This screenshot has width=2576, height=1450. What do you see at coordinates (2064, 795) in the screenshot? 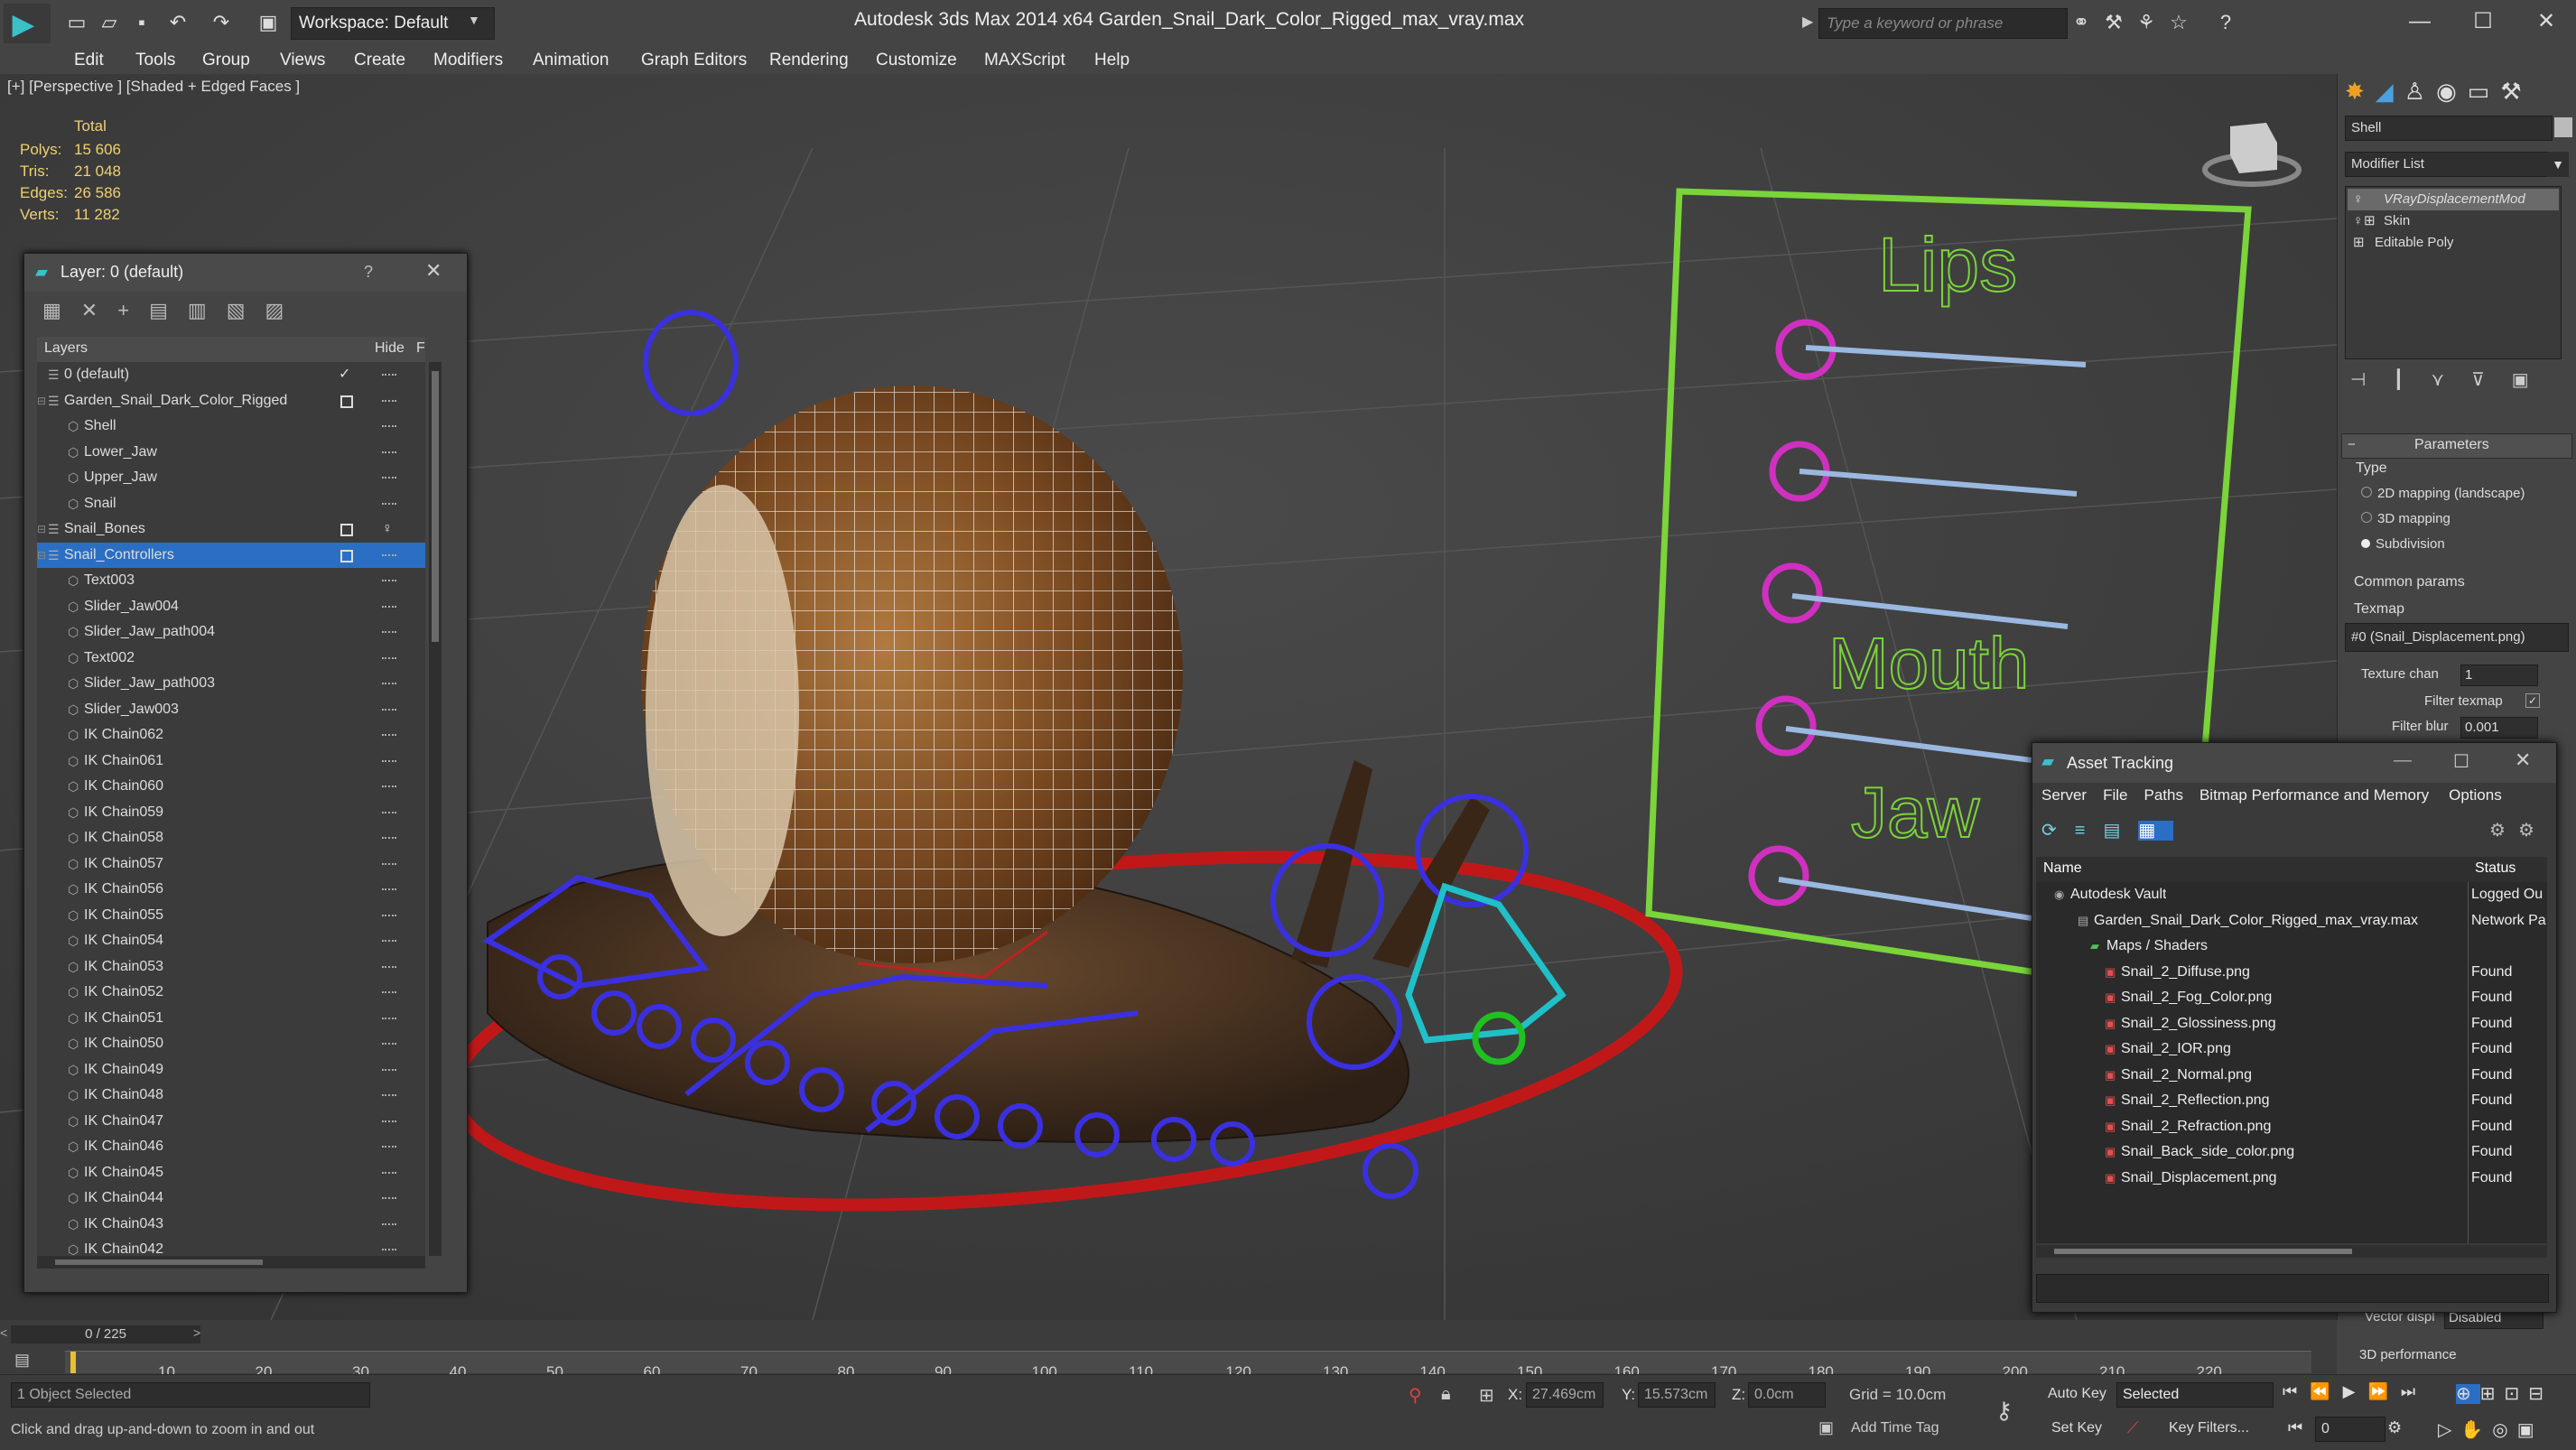
I see `asset-menu-server: Server` at bounding box center [2064, 795].